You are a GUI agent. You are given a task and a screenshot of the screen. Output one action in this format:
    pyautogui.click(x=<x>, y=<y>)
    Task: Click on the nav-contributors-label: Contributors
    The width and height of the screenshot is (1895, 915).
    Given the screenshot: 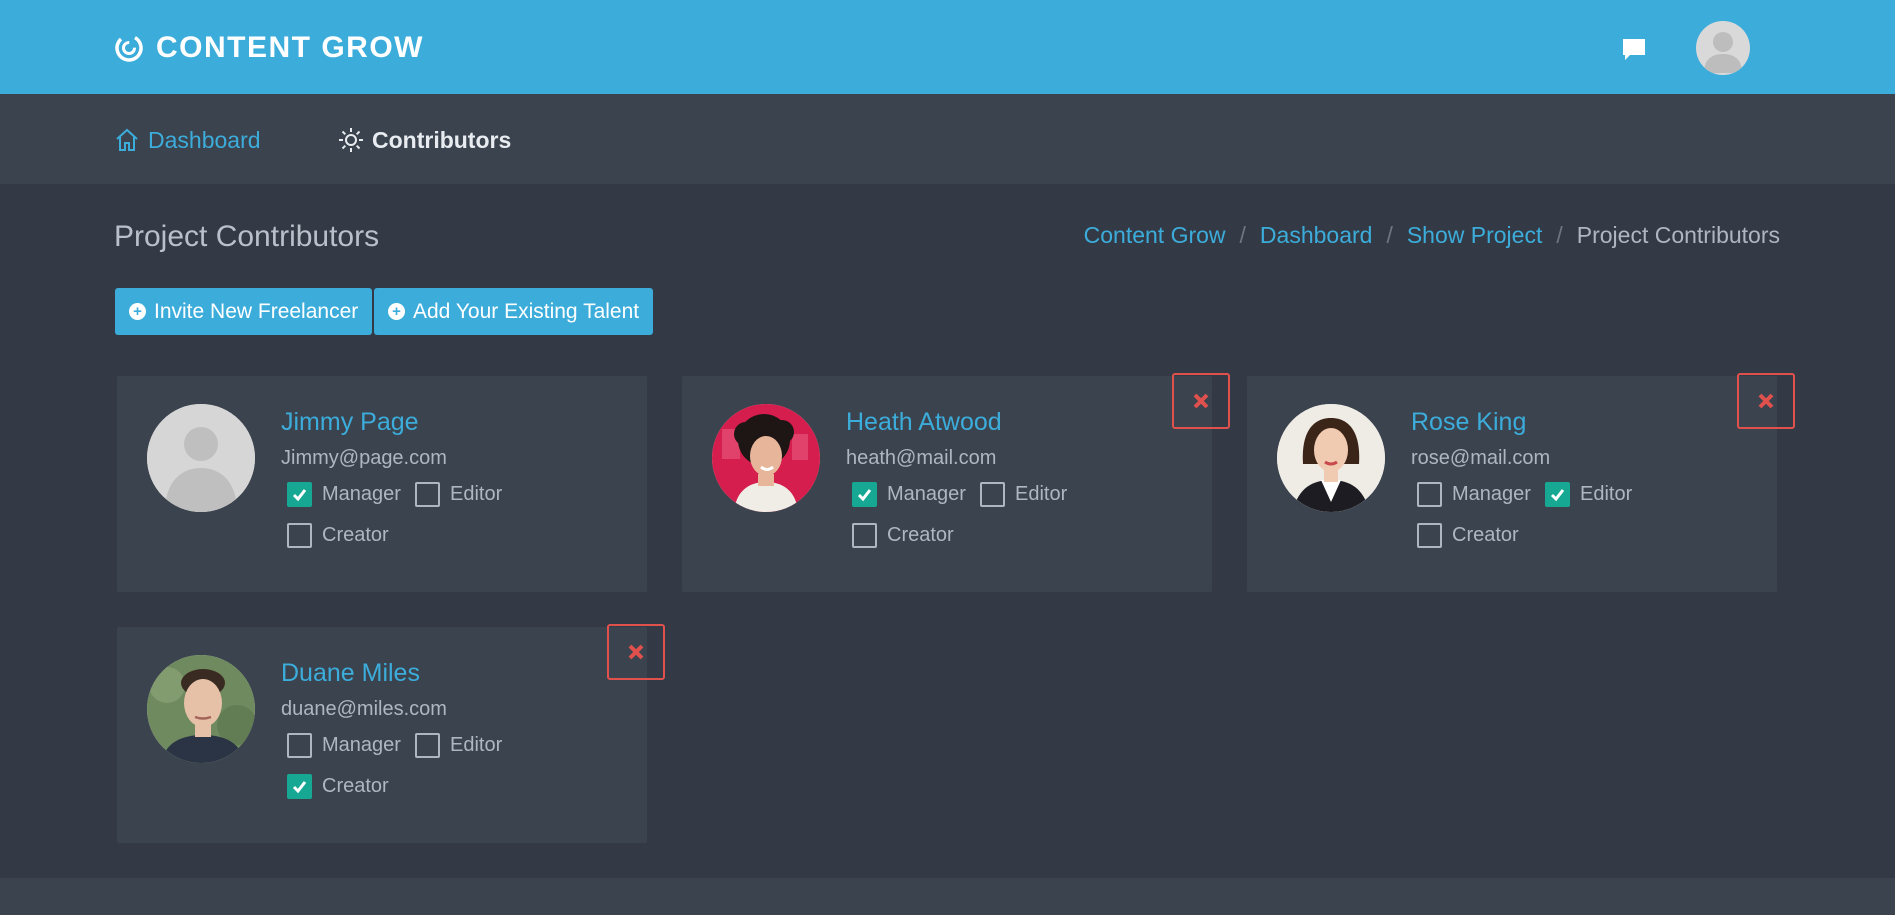 What is the action you would take?
    pyautogui.click(x=442, y=139)
    